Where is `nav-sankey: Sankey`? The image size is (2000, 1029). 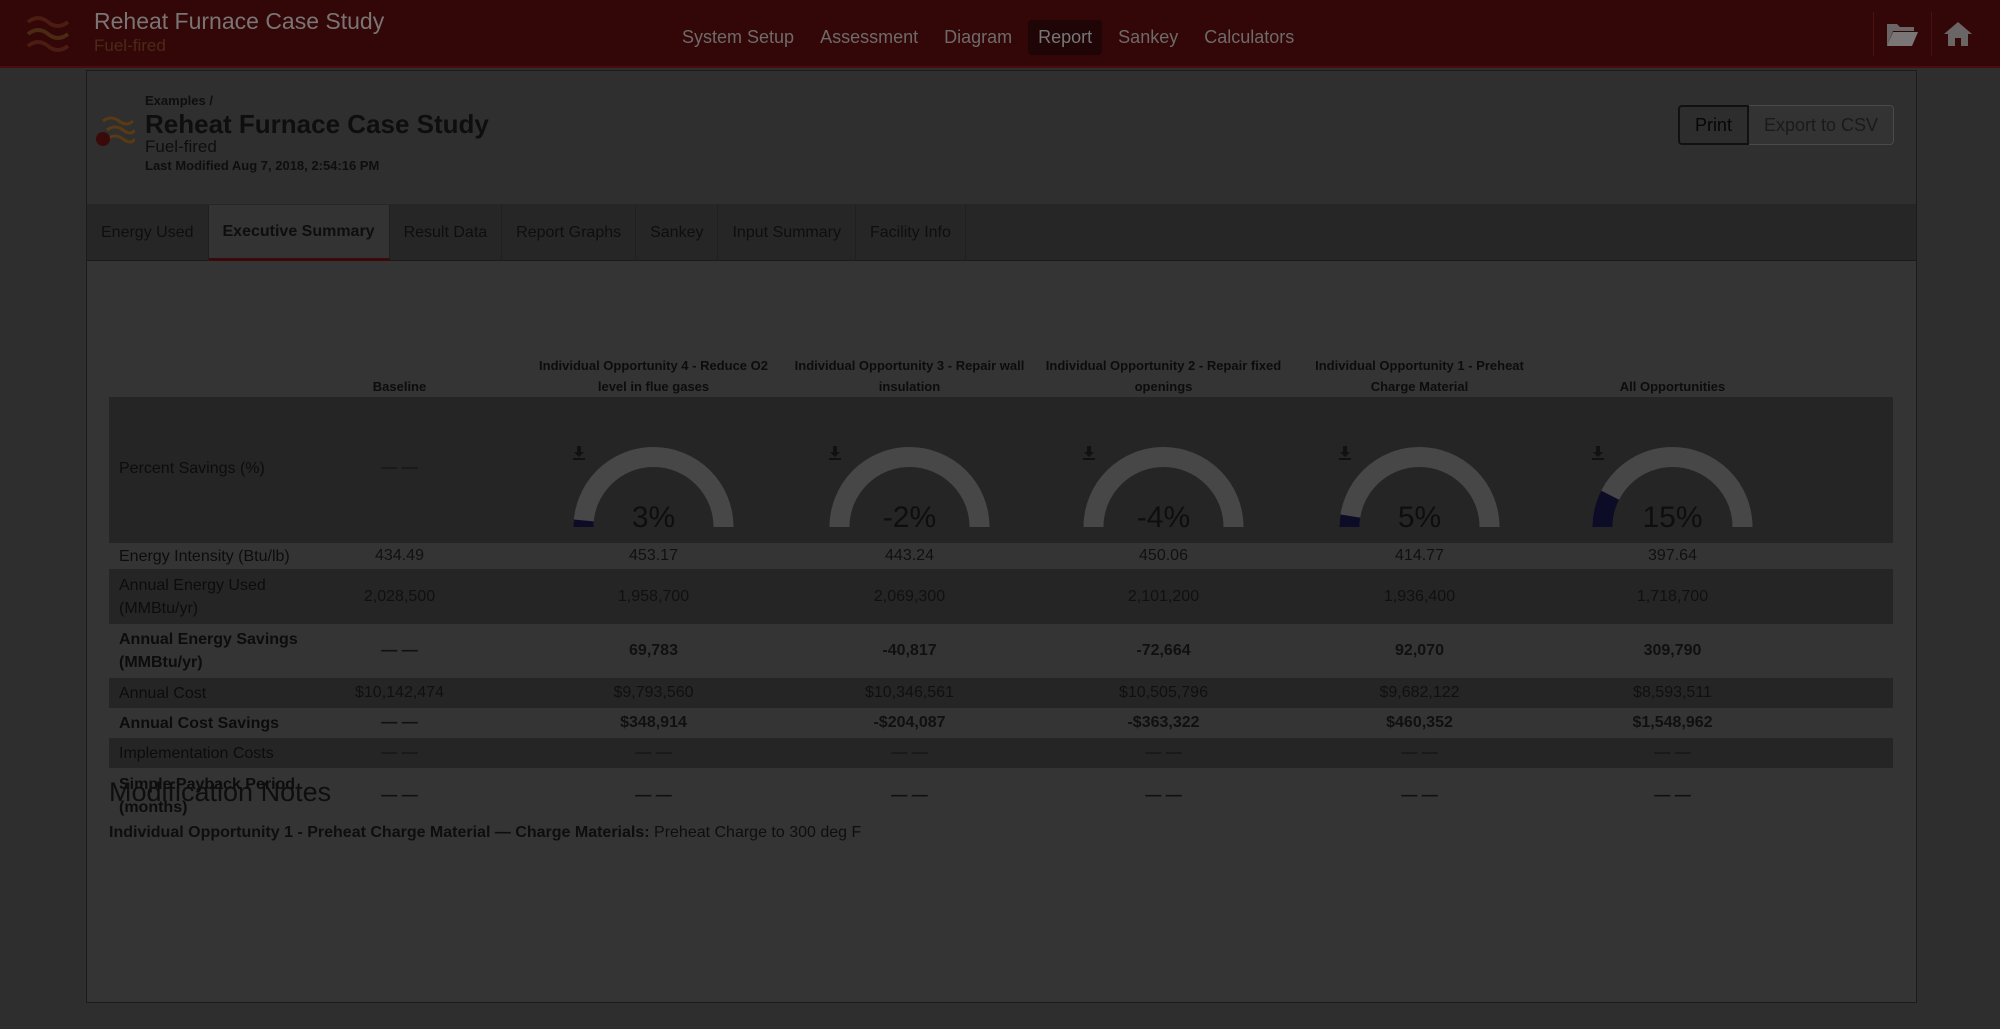 nav-sankey: Sankey is located at coordinates (1148, 37).